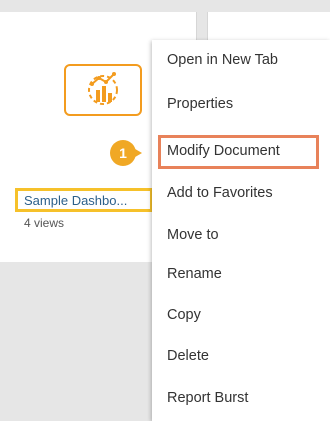 The height and width of the screenshot is (421, 330). I want to click on menu-item-copy: Copy, so click(241, 315).